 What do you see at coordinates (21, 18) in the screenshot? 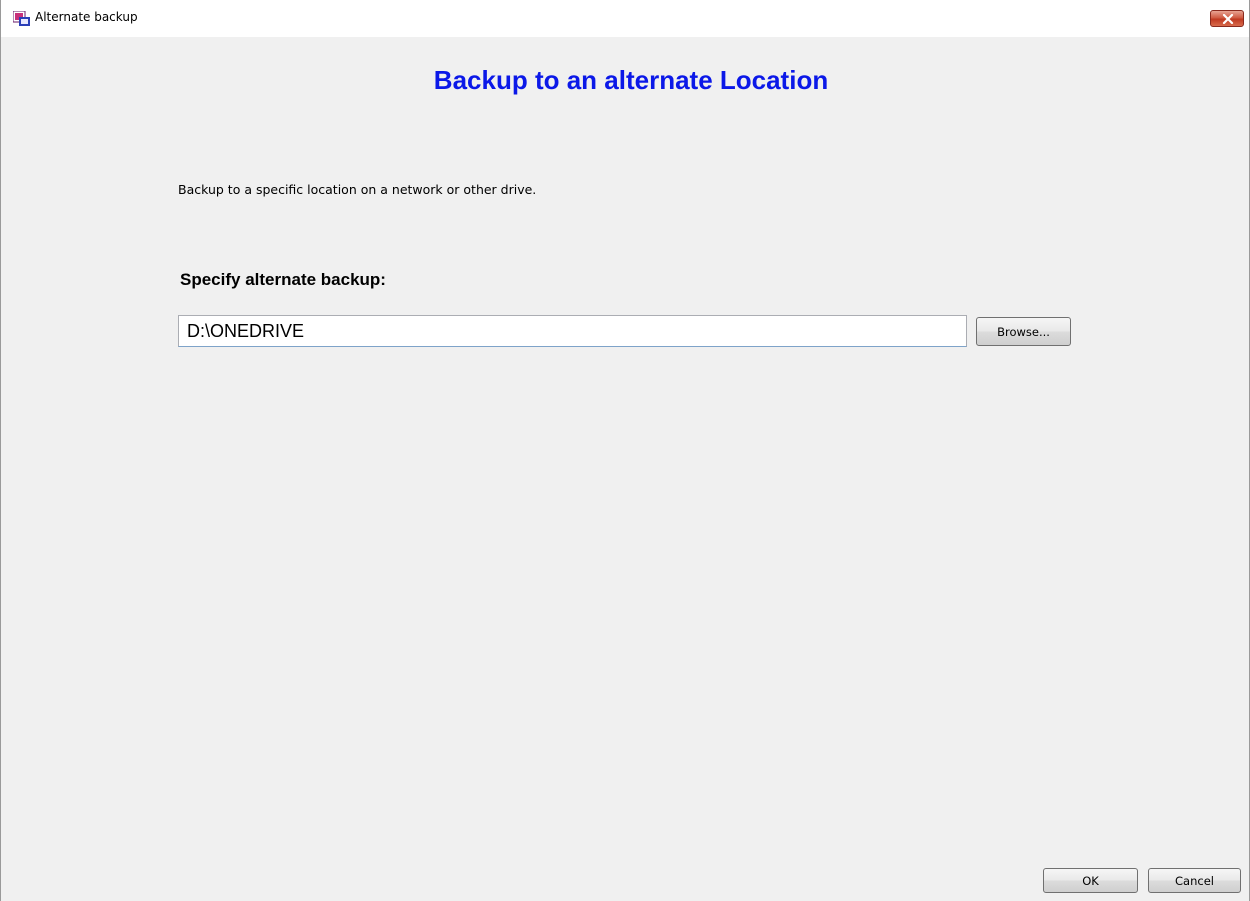
I see `app-backup-icon` at bounding box center [21, 18].